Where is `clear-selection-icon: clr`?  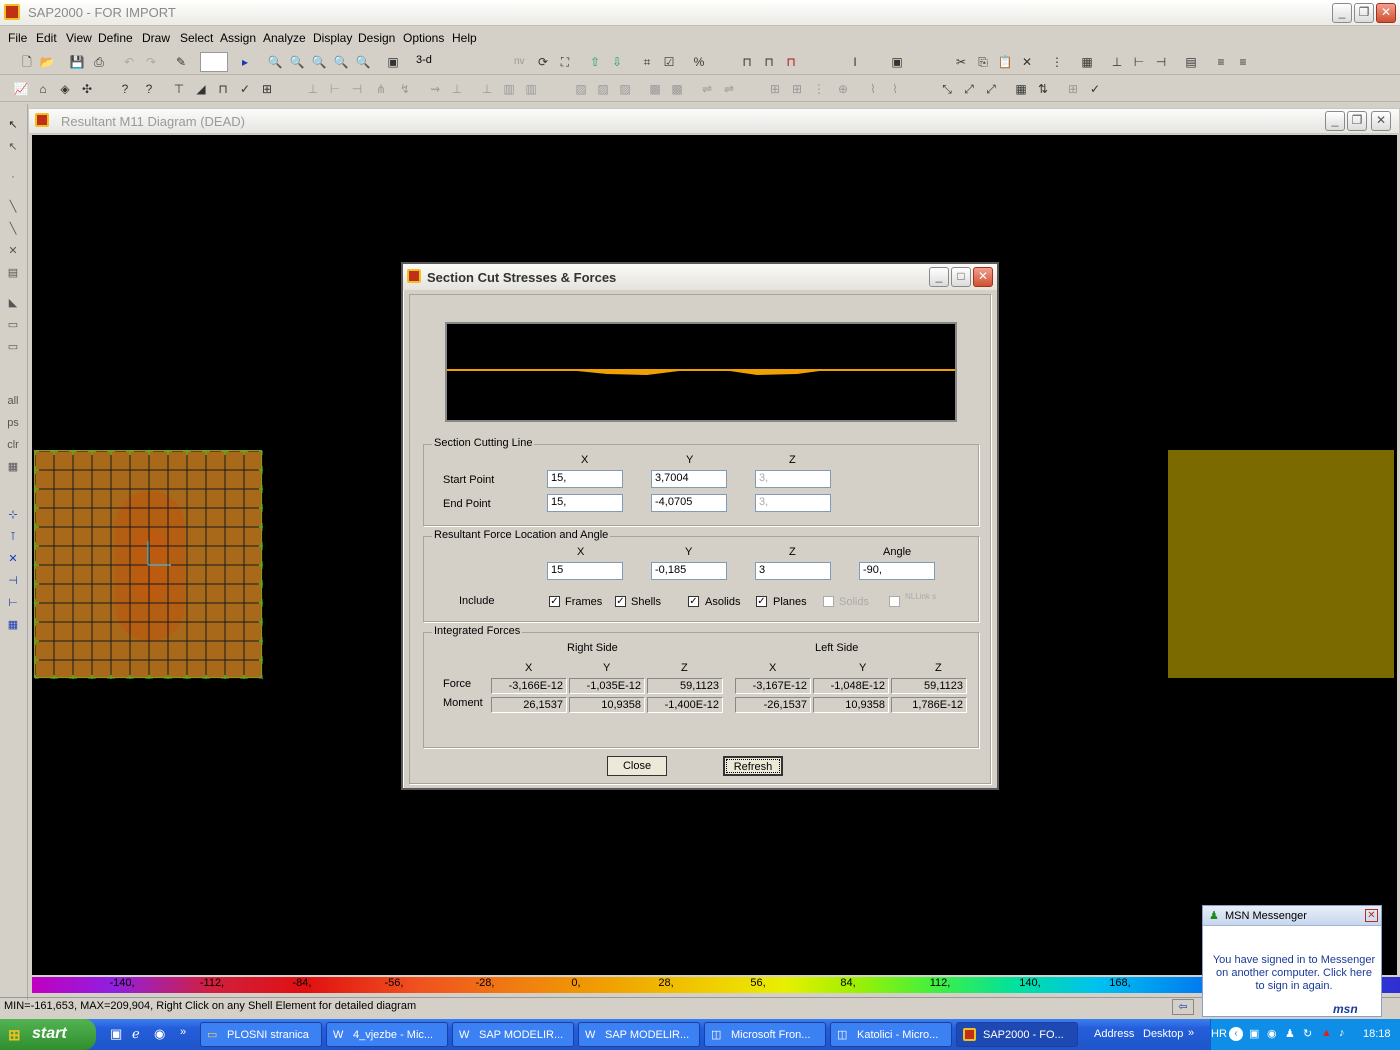
clear-selection-icon: clr is located at coordinates (13, 445).